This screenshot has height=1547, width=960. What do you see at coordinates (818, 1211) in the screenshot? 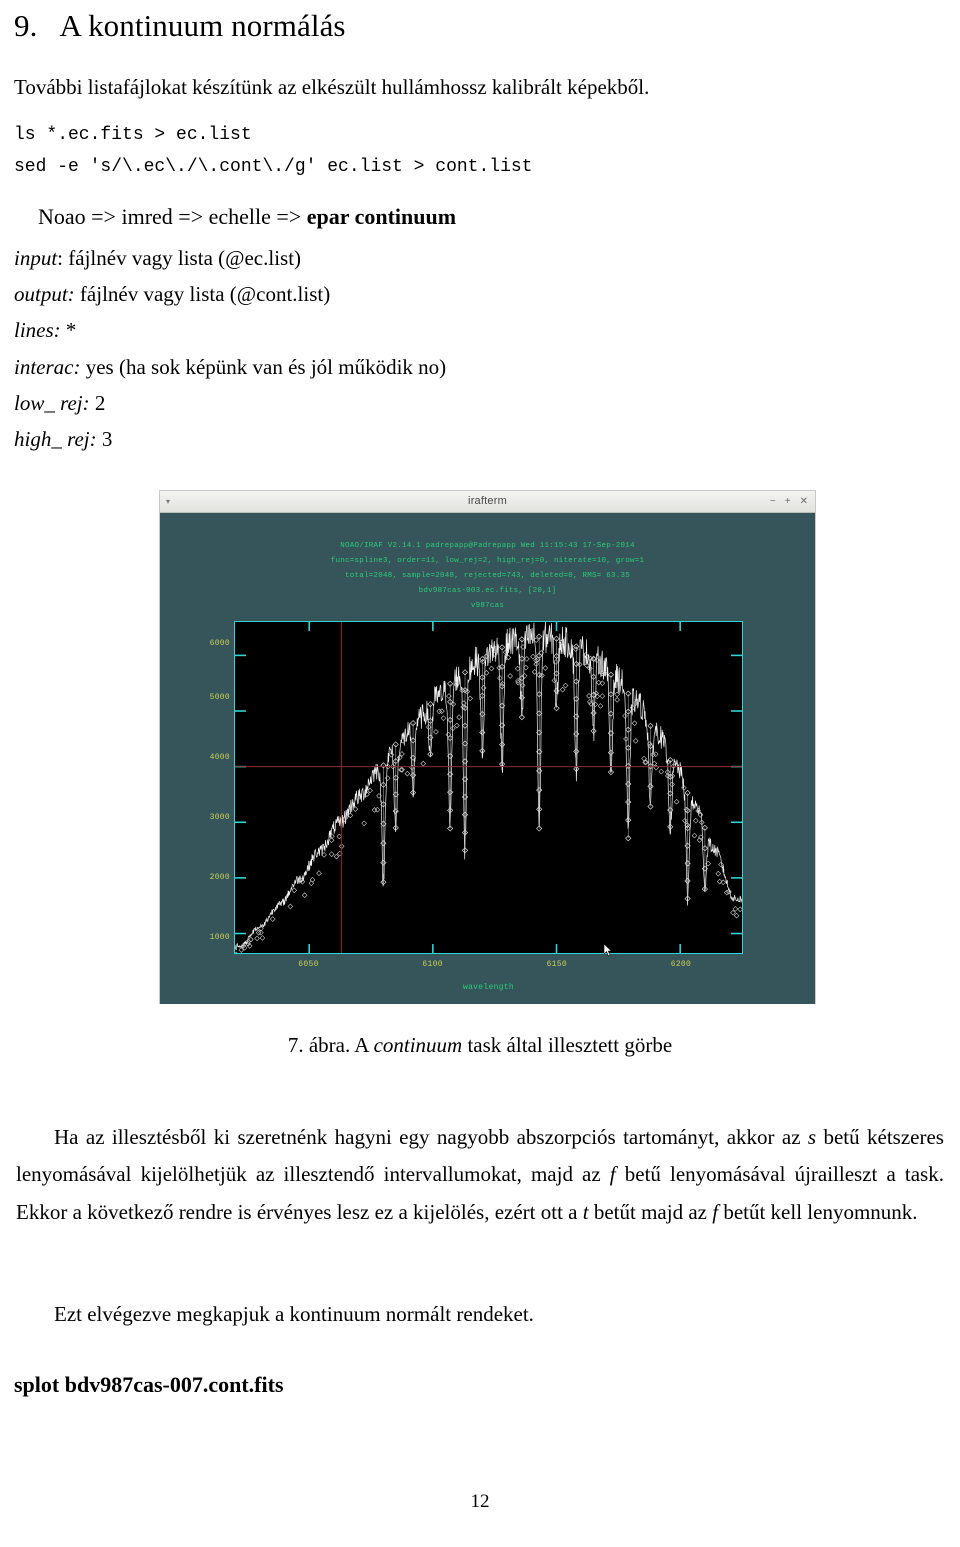
I see `para1-part-e: betűt kell lenyomnunk.` at bounding box center [818, 1211].